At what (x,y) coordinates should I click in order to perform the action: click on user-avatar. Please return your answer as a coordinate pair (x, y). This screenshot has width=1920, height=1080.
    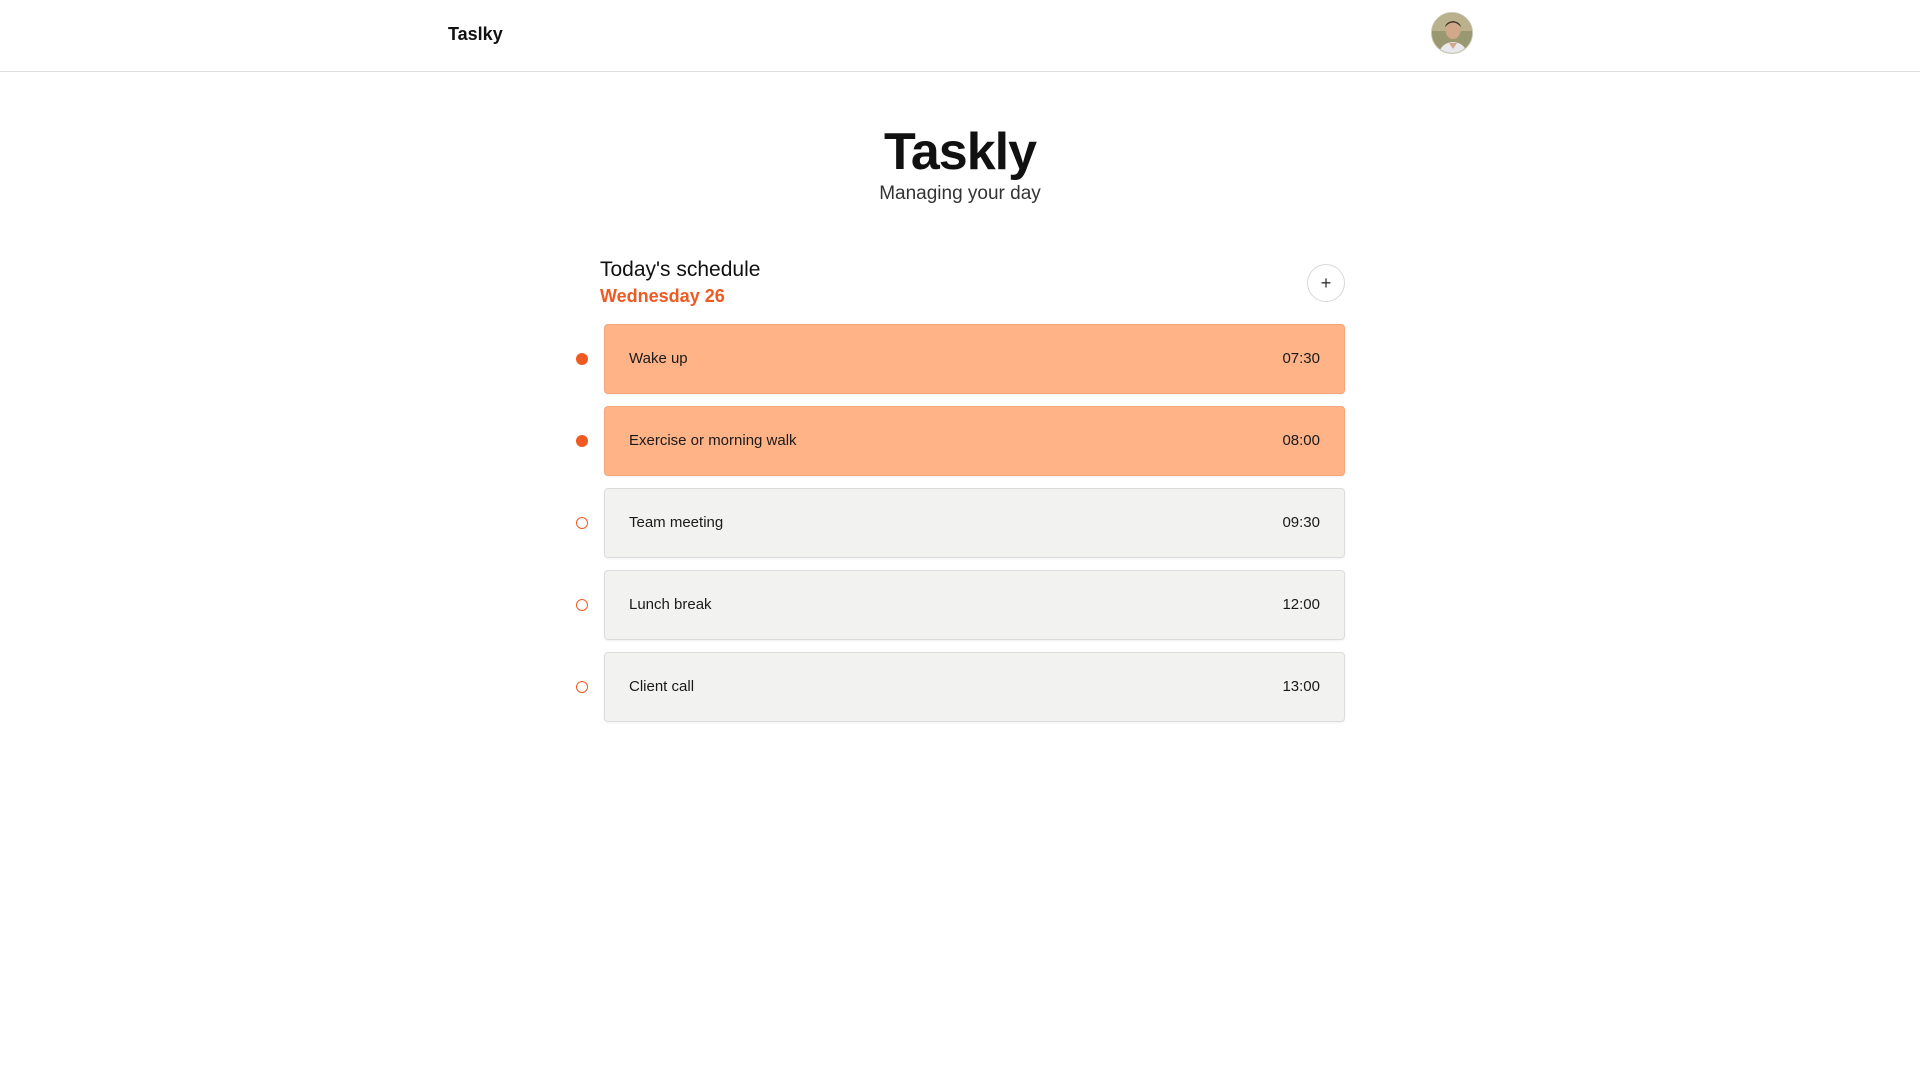
    Looking at the image, I should click on (1452, 33).